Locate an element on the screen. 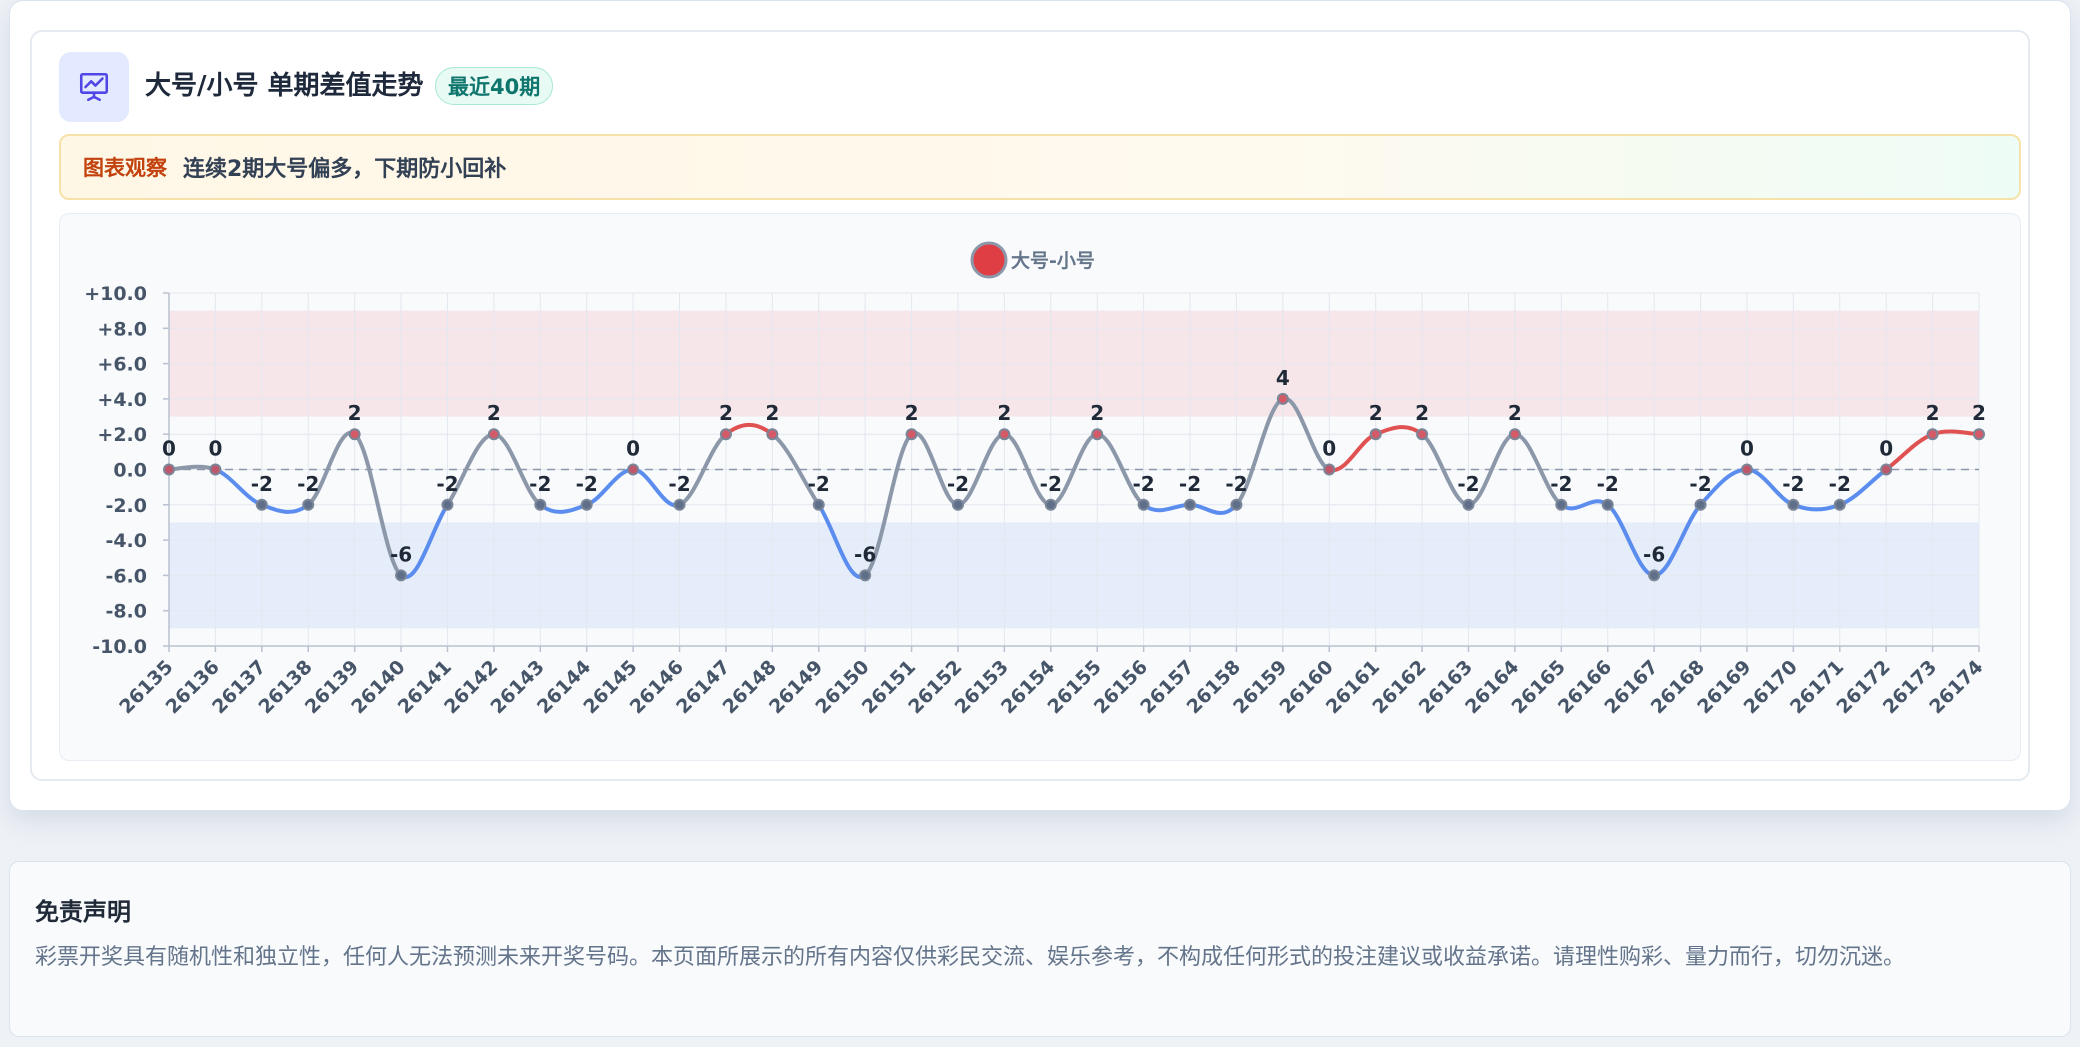 This screenshot has height=1047, width=2080. data-label: 4 is located at coordinates (1283, 378).